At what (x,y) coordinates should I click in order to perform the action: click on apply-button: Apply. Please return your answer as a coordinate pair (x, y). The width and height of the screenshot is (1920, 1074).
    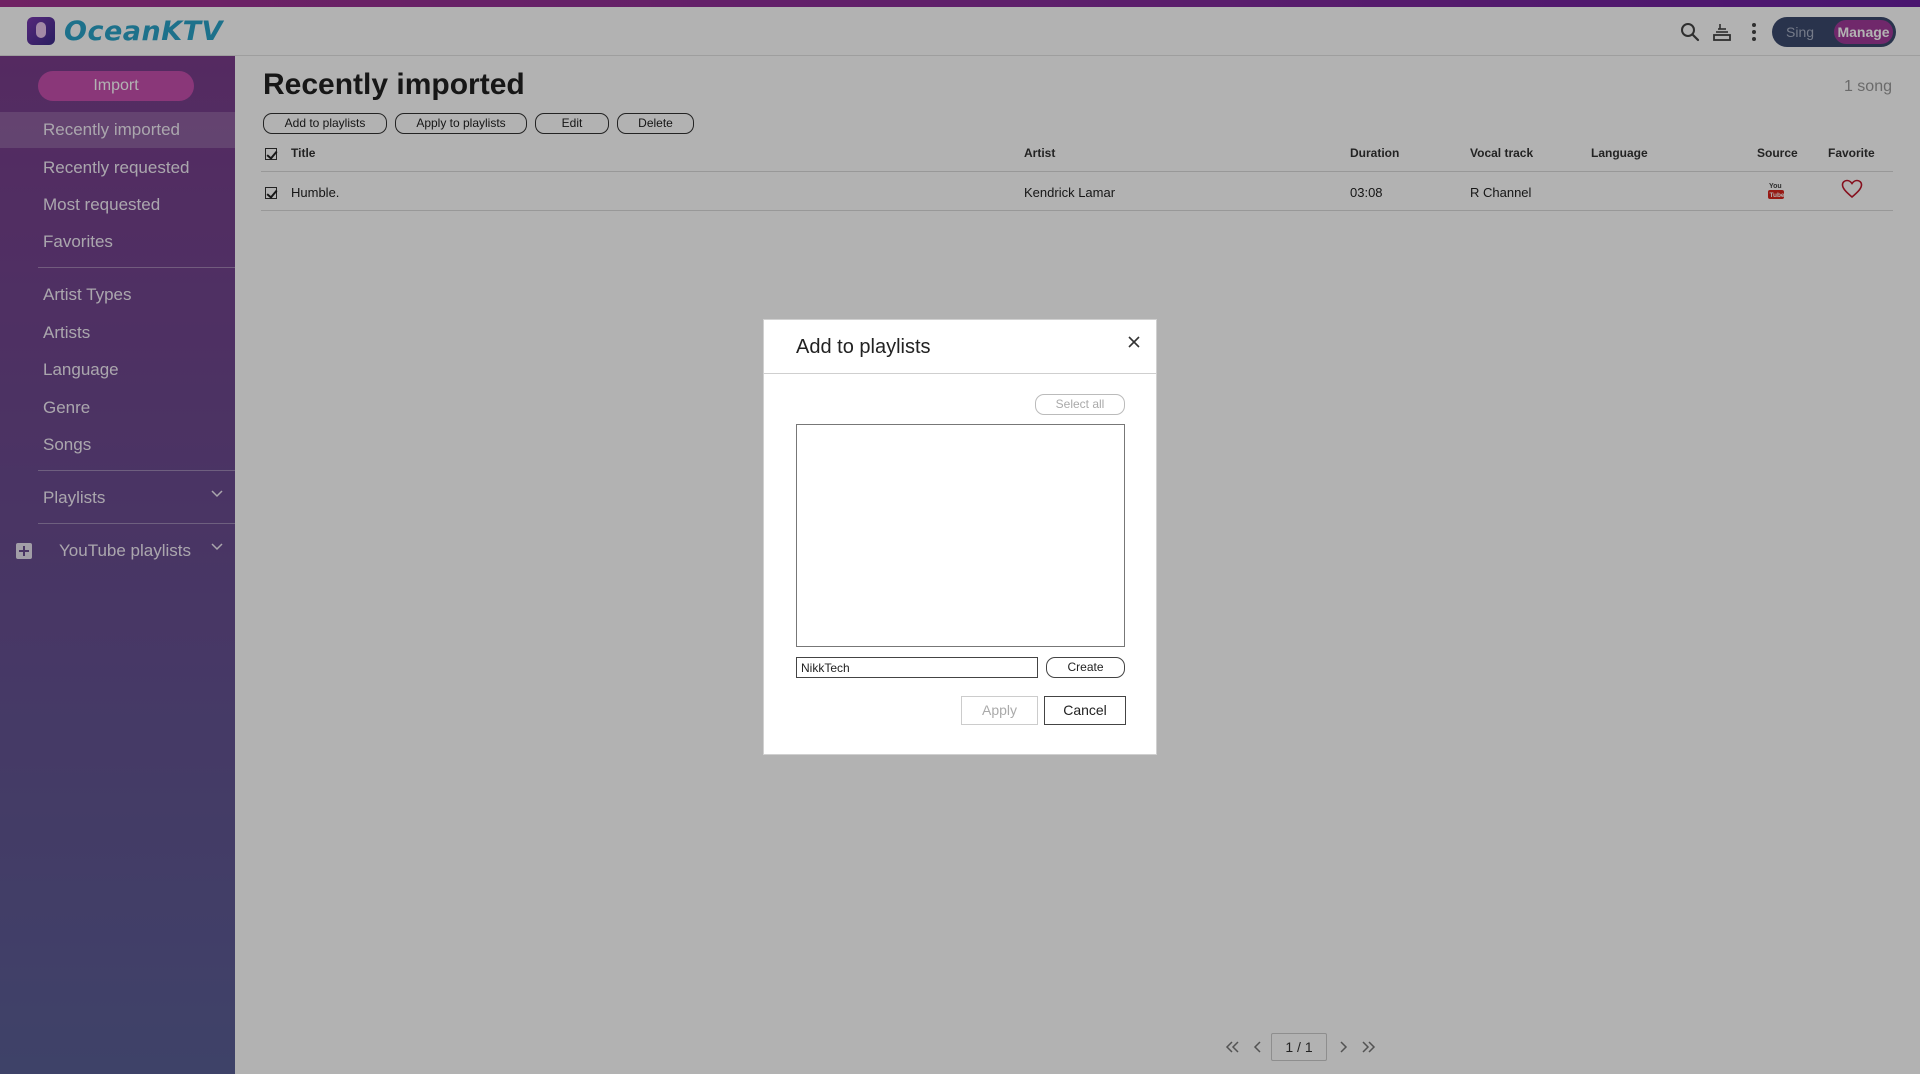
    Looking at the image, I should click on (999, 710).